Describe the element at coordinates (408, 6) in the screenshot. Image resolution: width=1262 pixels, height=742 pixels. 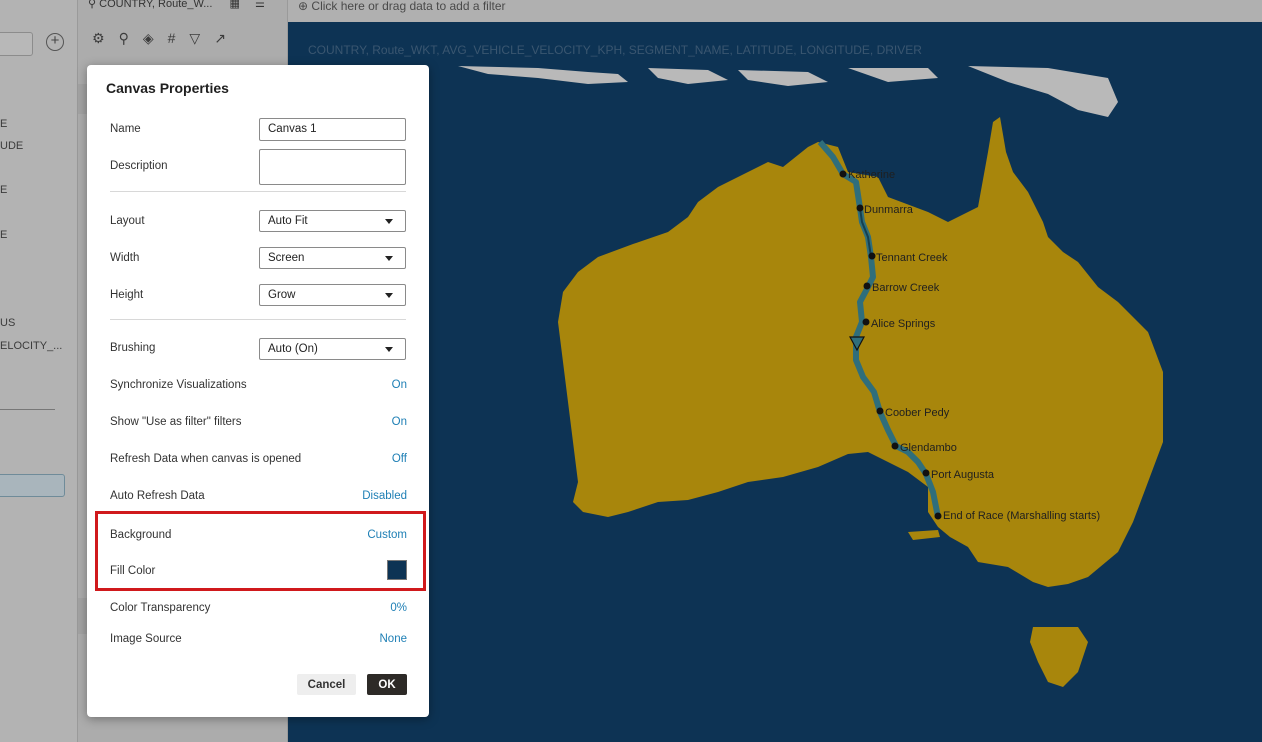
I see `filter-placeholder: Click here or drag data to add a filter` at that location.